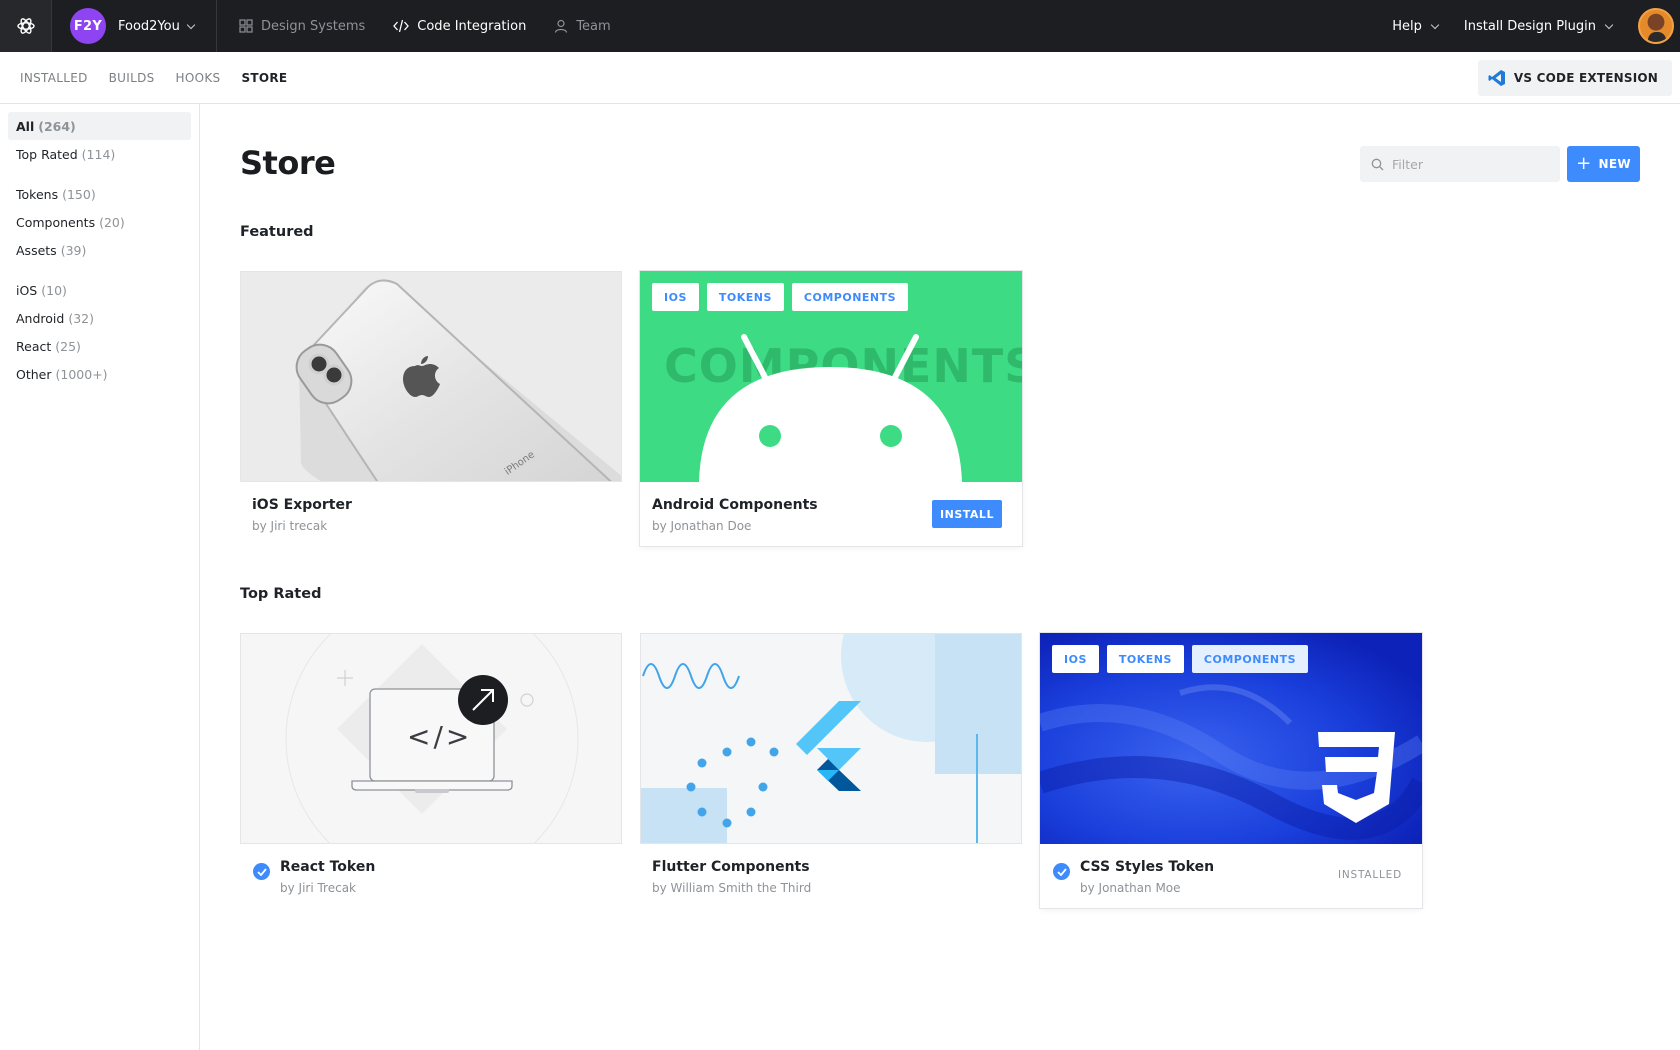 Image resolution: width=1680 pixels, height=1050 pixels. Describe the element at coordinates (99, 194) in the screenshot. I see `sidebar-item-tokens: Tokens (150)` at that location.